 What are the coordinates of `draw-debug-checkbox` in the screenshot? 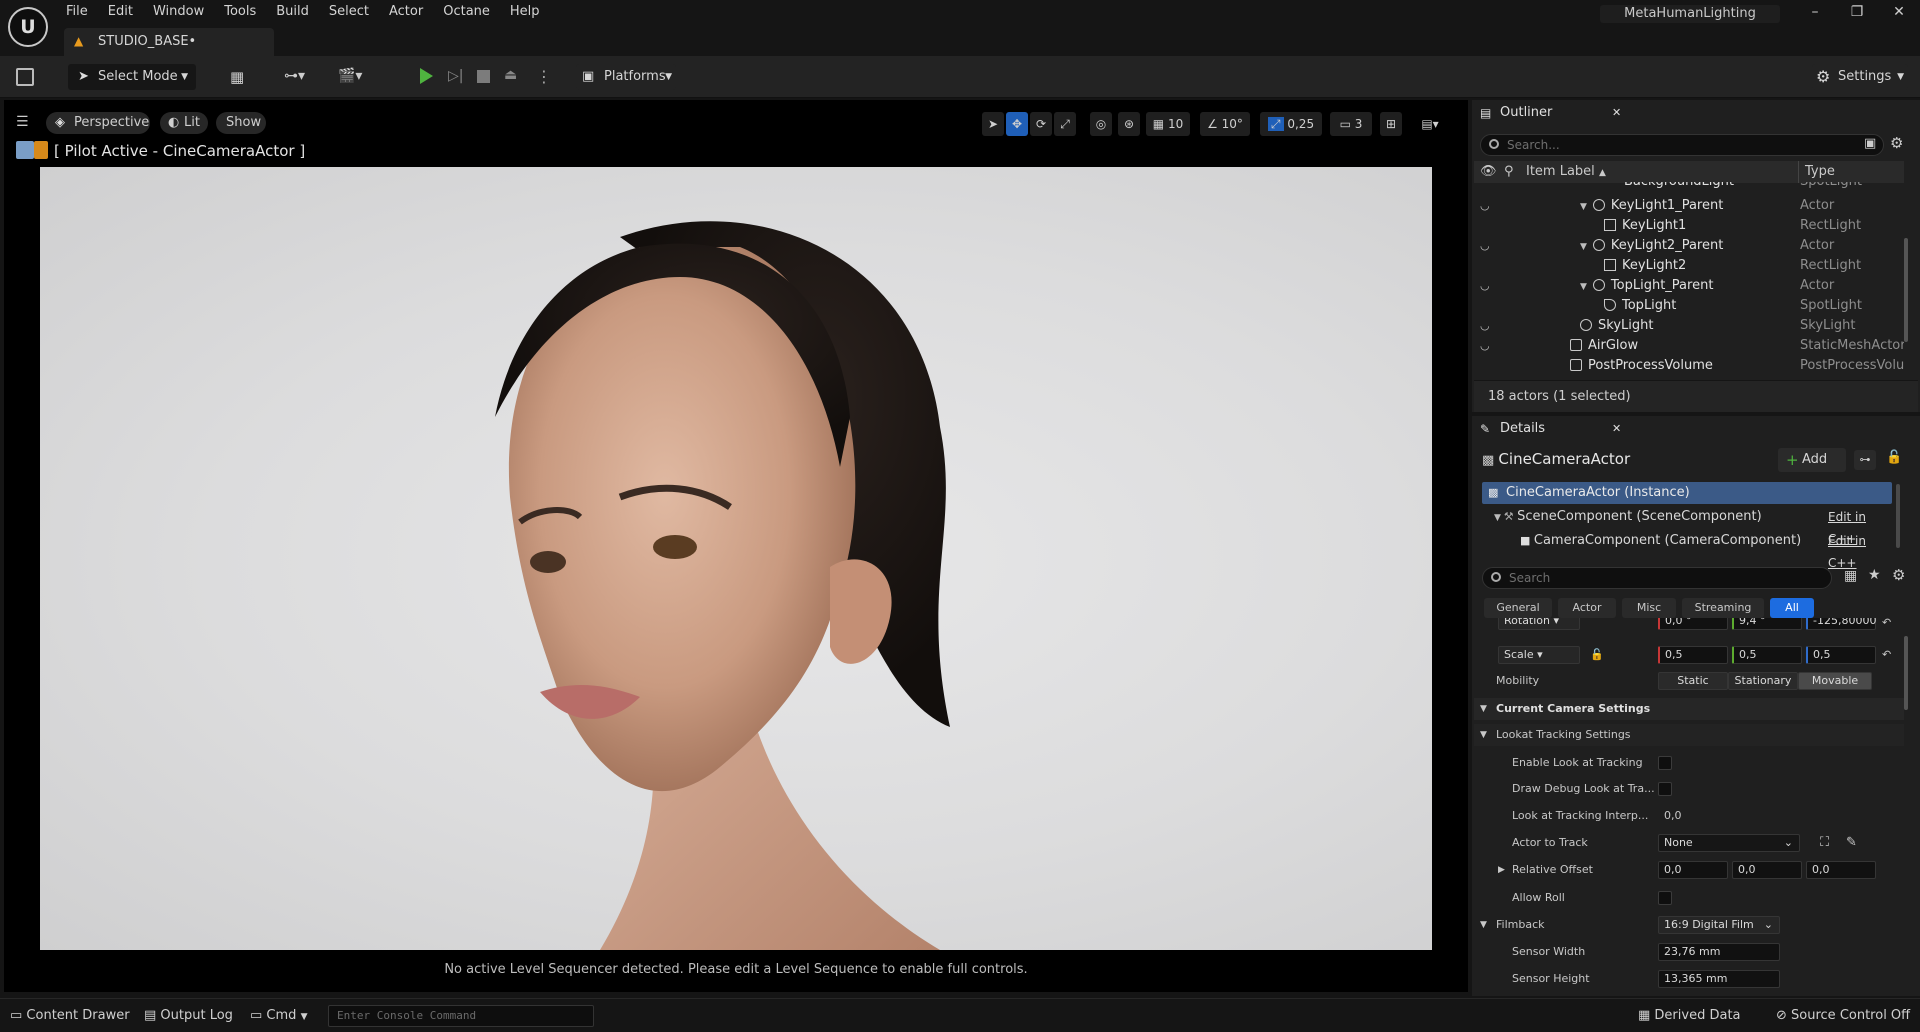 It's located at (1665, 789).